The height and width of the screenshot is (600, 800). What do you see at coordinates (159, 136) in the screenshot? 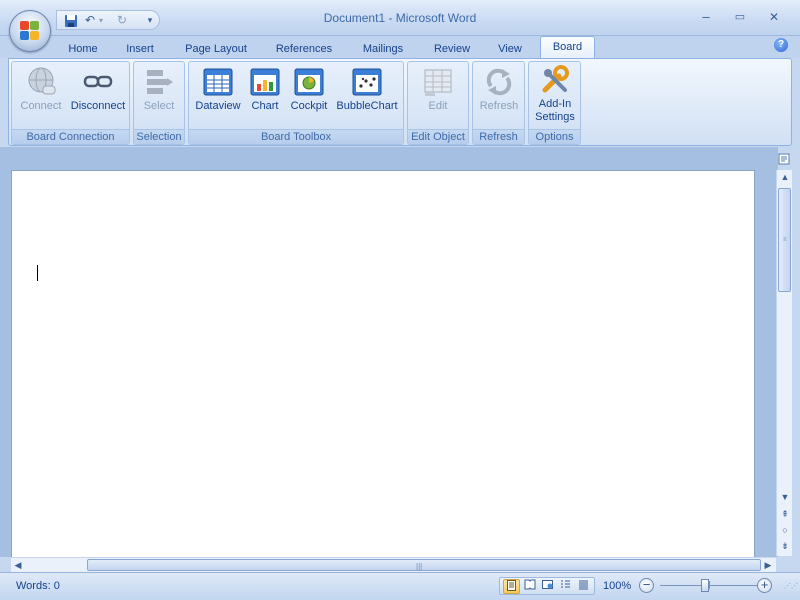
I see `group-label-selection: Selection` at bounding box center [159, 136].